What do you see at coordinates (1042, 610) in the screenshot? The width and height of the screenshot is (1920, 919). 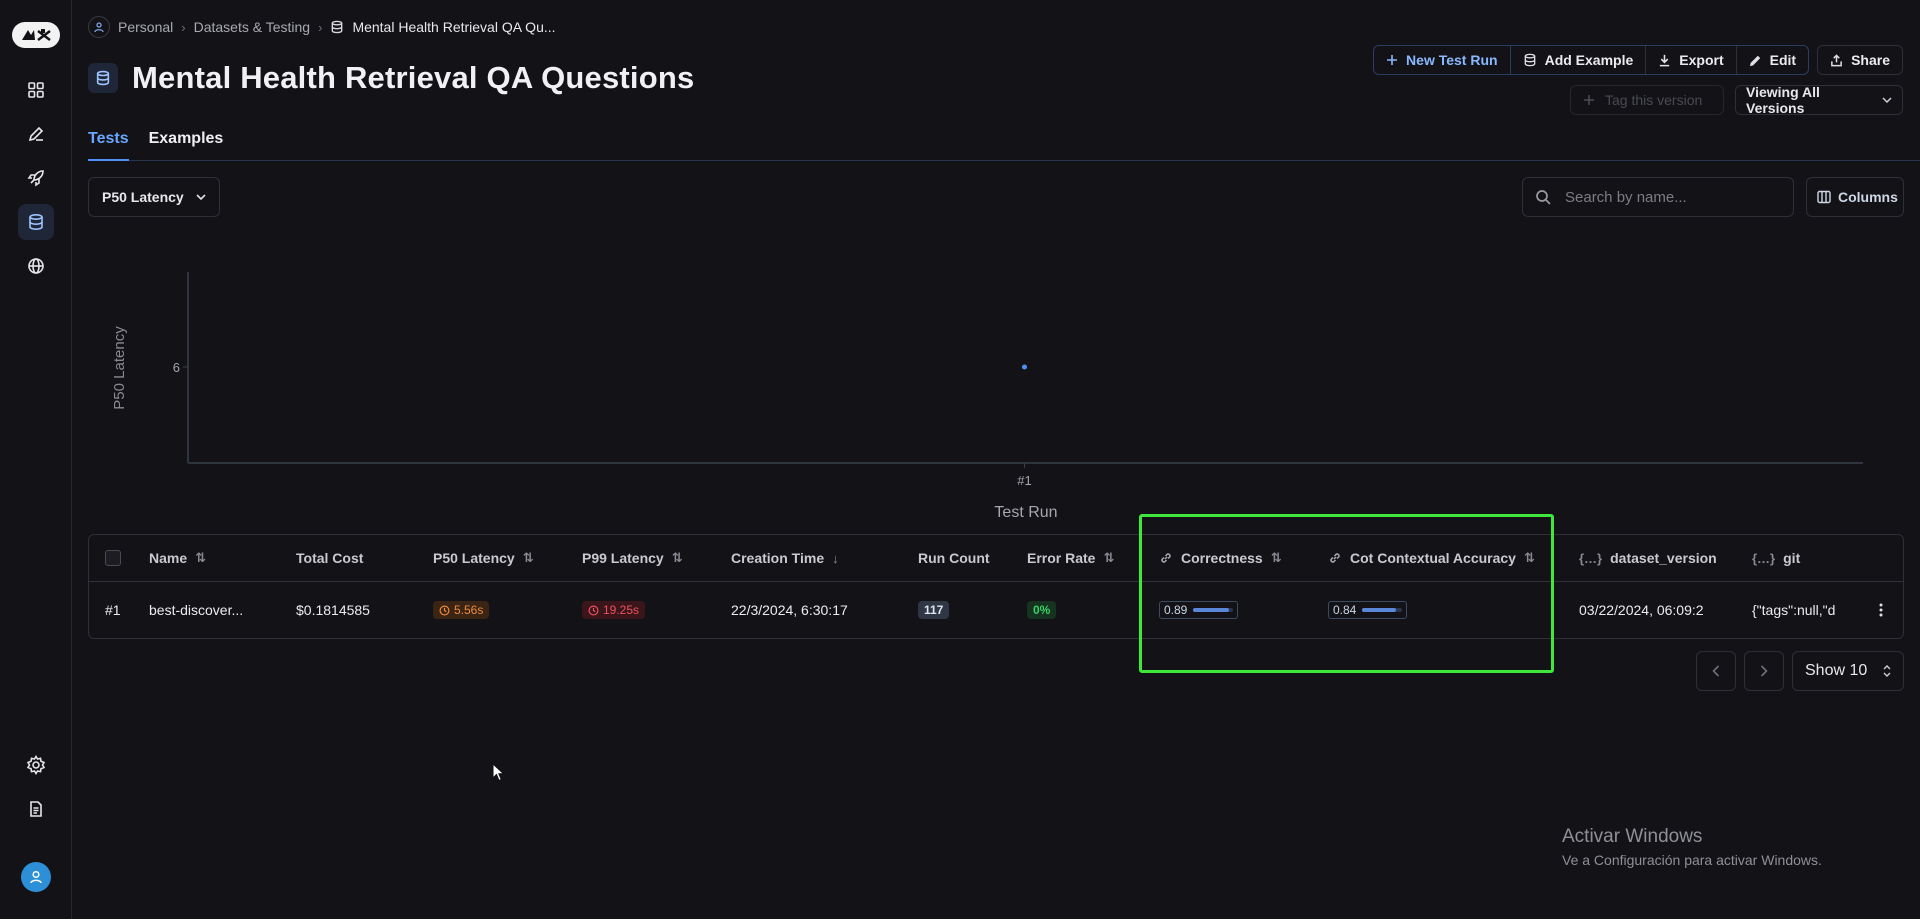 I see `row-error-rate: 0%` at bounding box center [1042, 610].